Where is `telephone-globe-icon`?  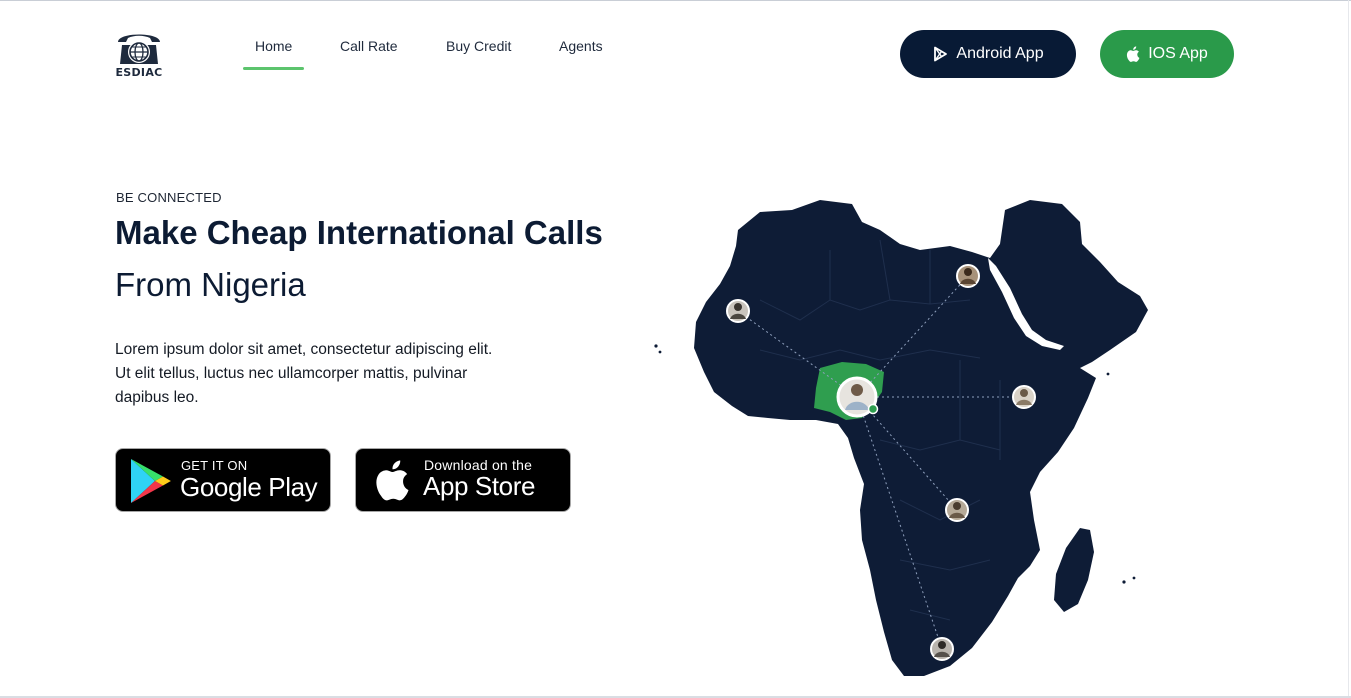
telephone-globe-icon is located at coordinates (139, 49).